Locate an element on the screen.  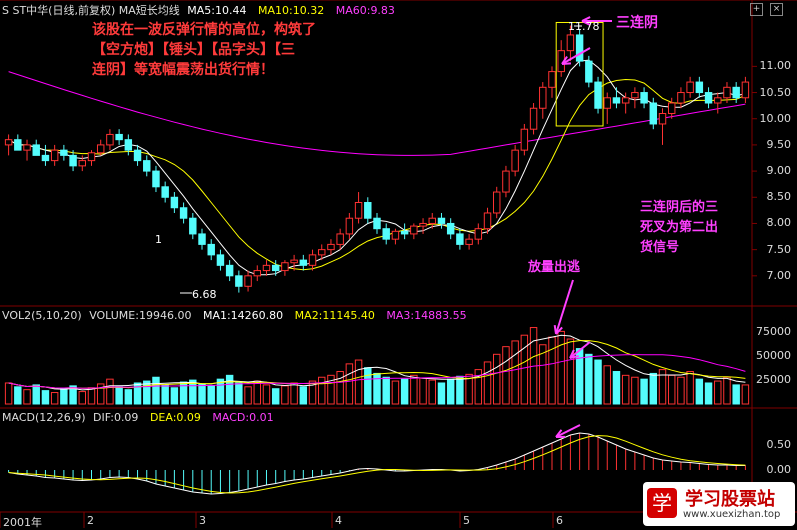
price-tick-label: 7.00 is located at coordinates (779, 275).